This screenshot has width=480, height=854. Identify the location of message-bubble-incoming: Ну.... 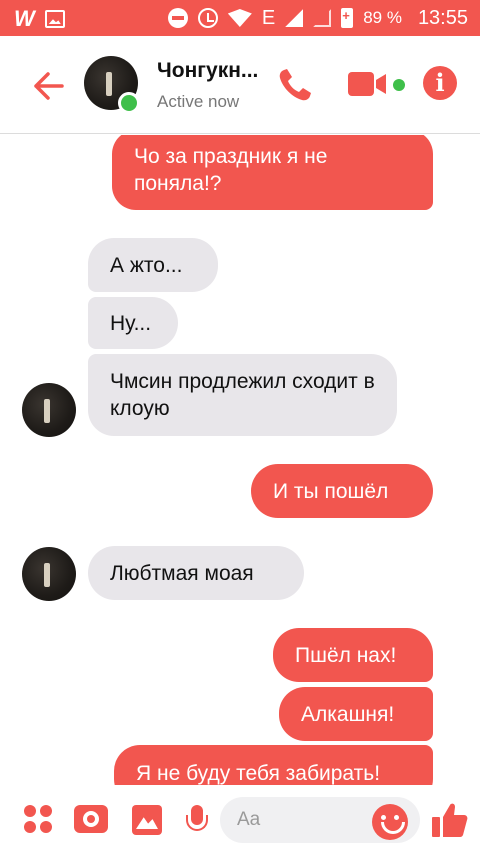
(133, 323).